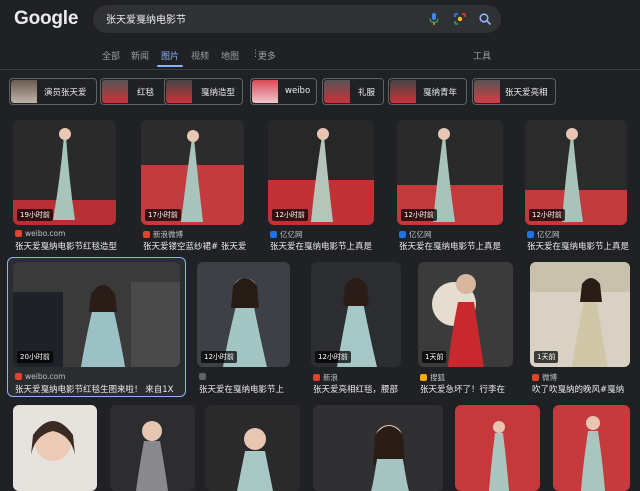 This screenshot has width=640, height=491. What do you see at coordinates (65, 93) in the screenshot?
I see `chip-label: 演员张天爱` at bounding box center [65, 93].